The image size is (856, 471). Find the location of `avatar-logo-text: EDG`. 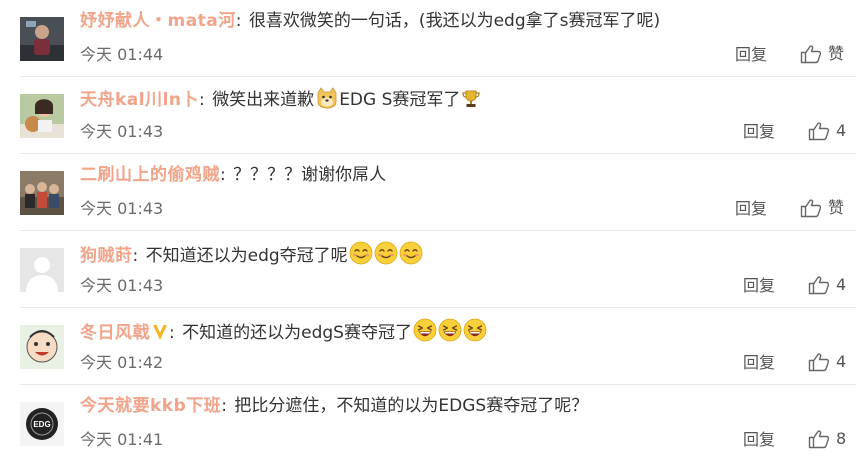

avatar-logo-text: EDG is located at coordinates (41, 424).